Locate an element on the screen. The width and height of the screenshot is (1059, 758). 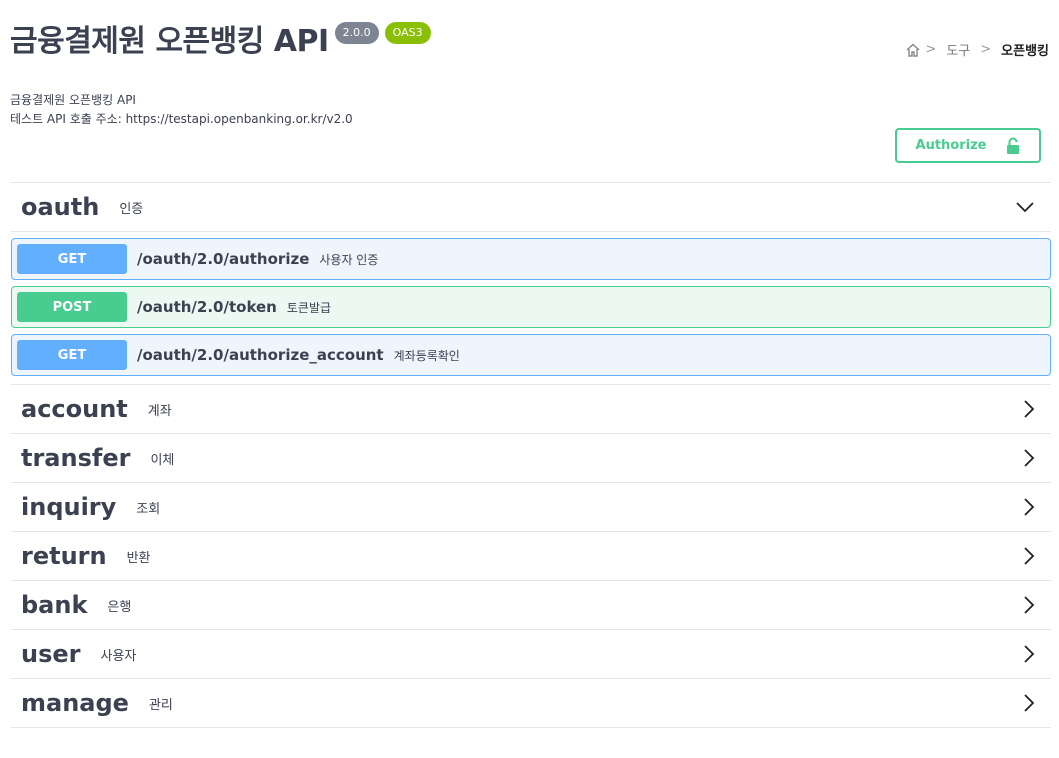
section-description: 계좌 is located at coordinates (159, 411).